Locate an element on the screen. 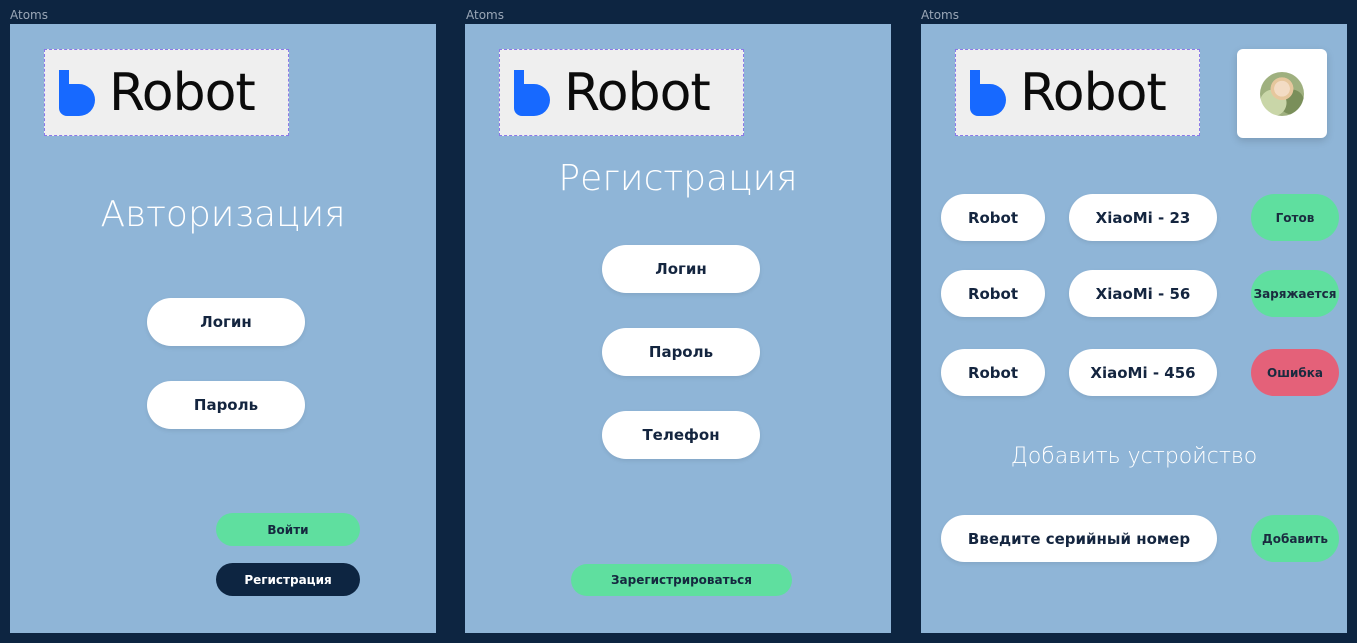  status-badge-ready: Готов is located at coordinates (1295, 217).